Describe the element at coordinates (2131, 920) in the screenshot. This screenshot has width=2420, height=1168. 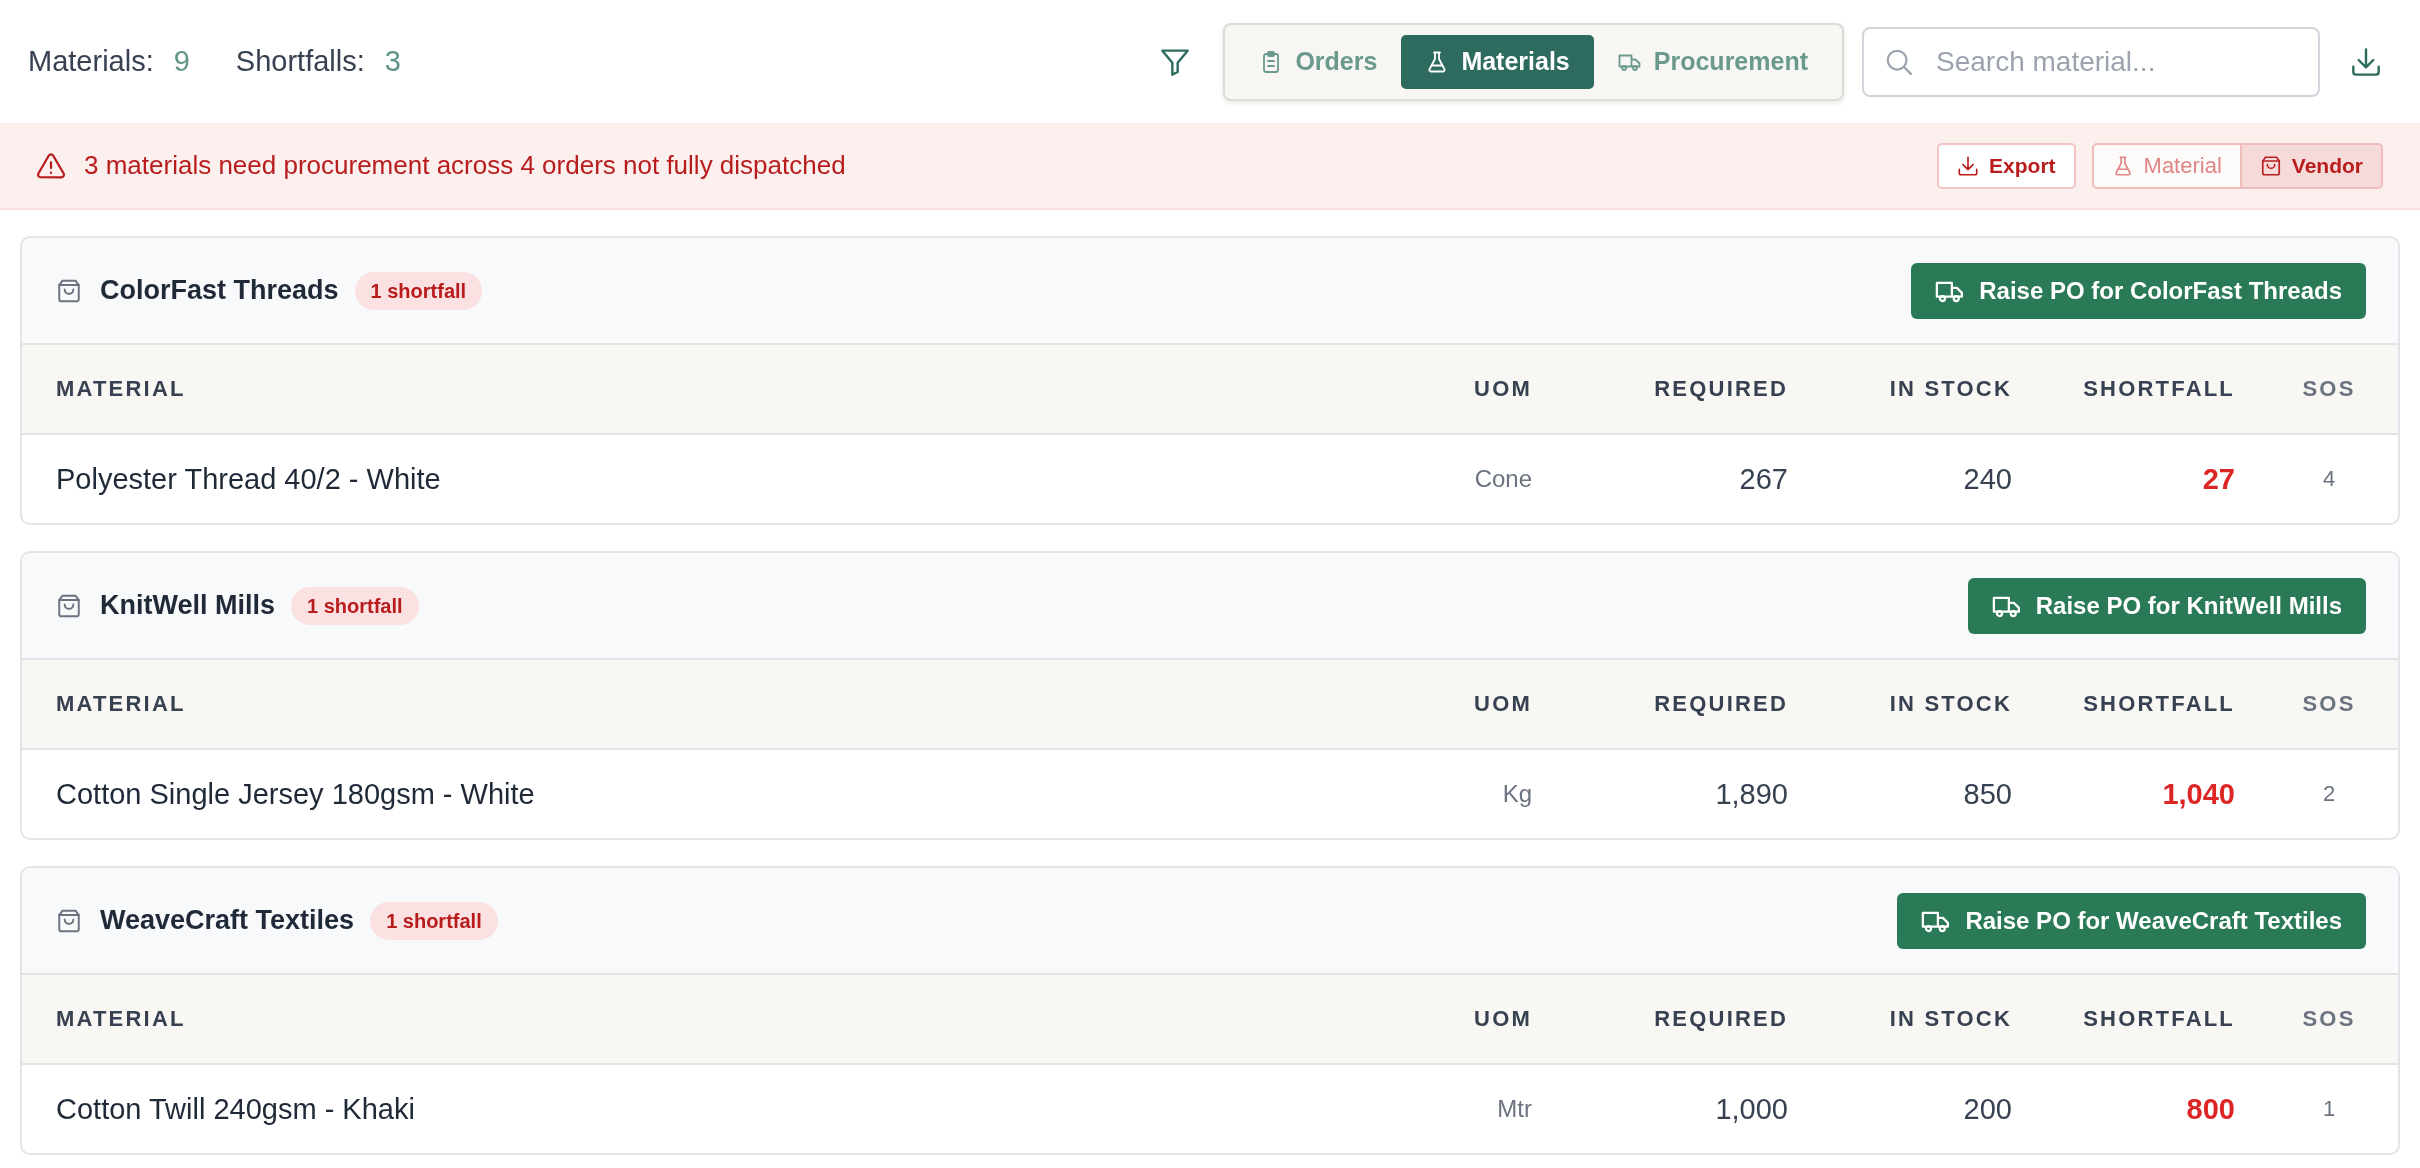
I see `raise-po-button: Raise PO for WeaveCraft Textiles` at that location.